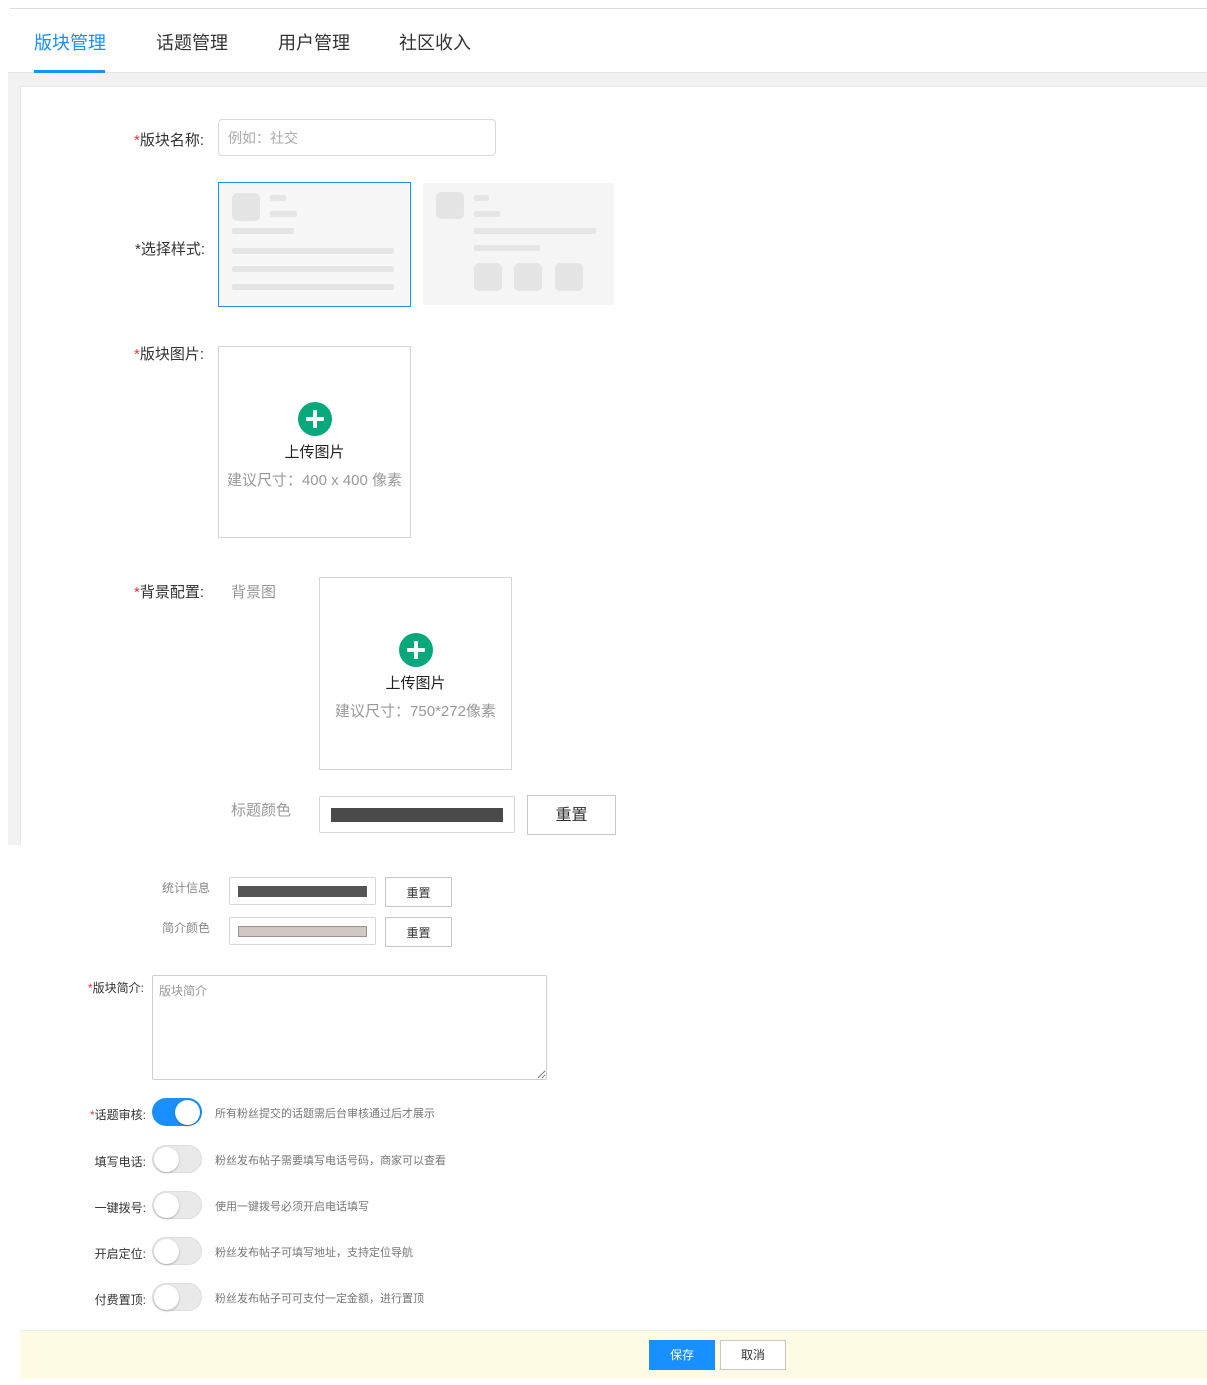  What do you see at coordinates (418, 892) in the screenshot?
I see `stats-info-reset-button: 重置` at bounding box center [418, 892].